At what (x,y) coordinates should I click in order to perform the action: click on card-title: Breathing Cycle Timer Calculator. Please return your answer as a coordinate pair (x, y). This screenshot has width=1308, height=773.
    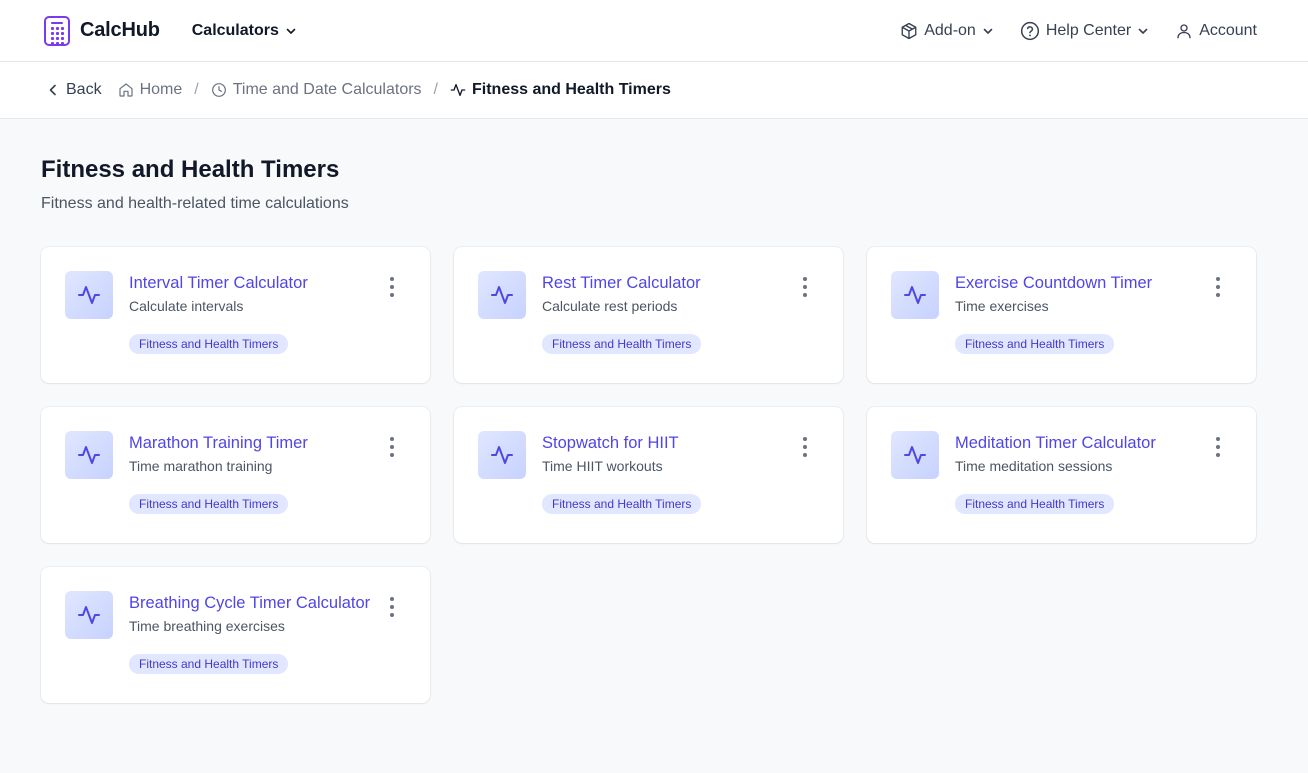
    Looking at the image, I should click on (250, 603).